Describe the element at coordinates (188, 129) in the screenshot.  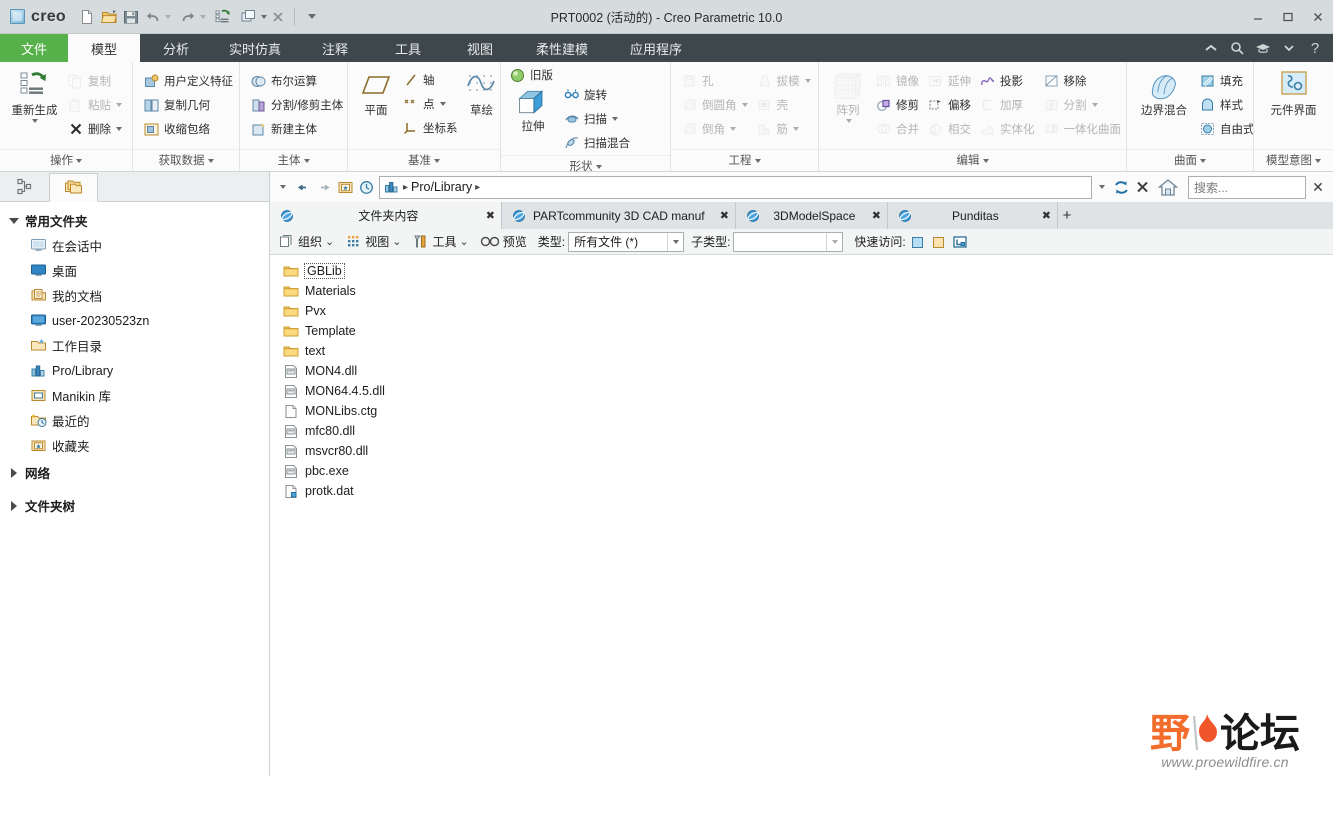
I see `shrinkwrap-button: 收缩包络` at that location.